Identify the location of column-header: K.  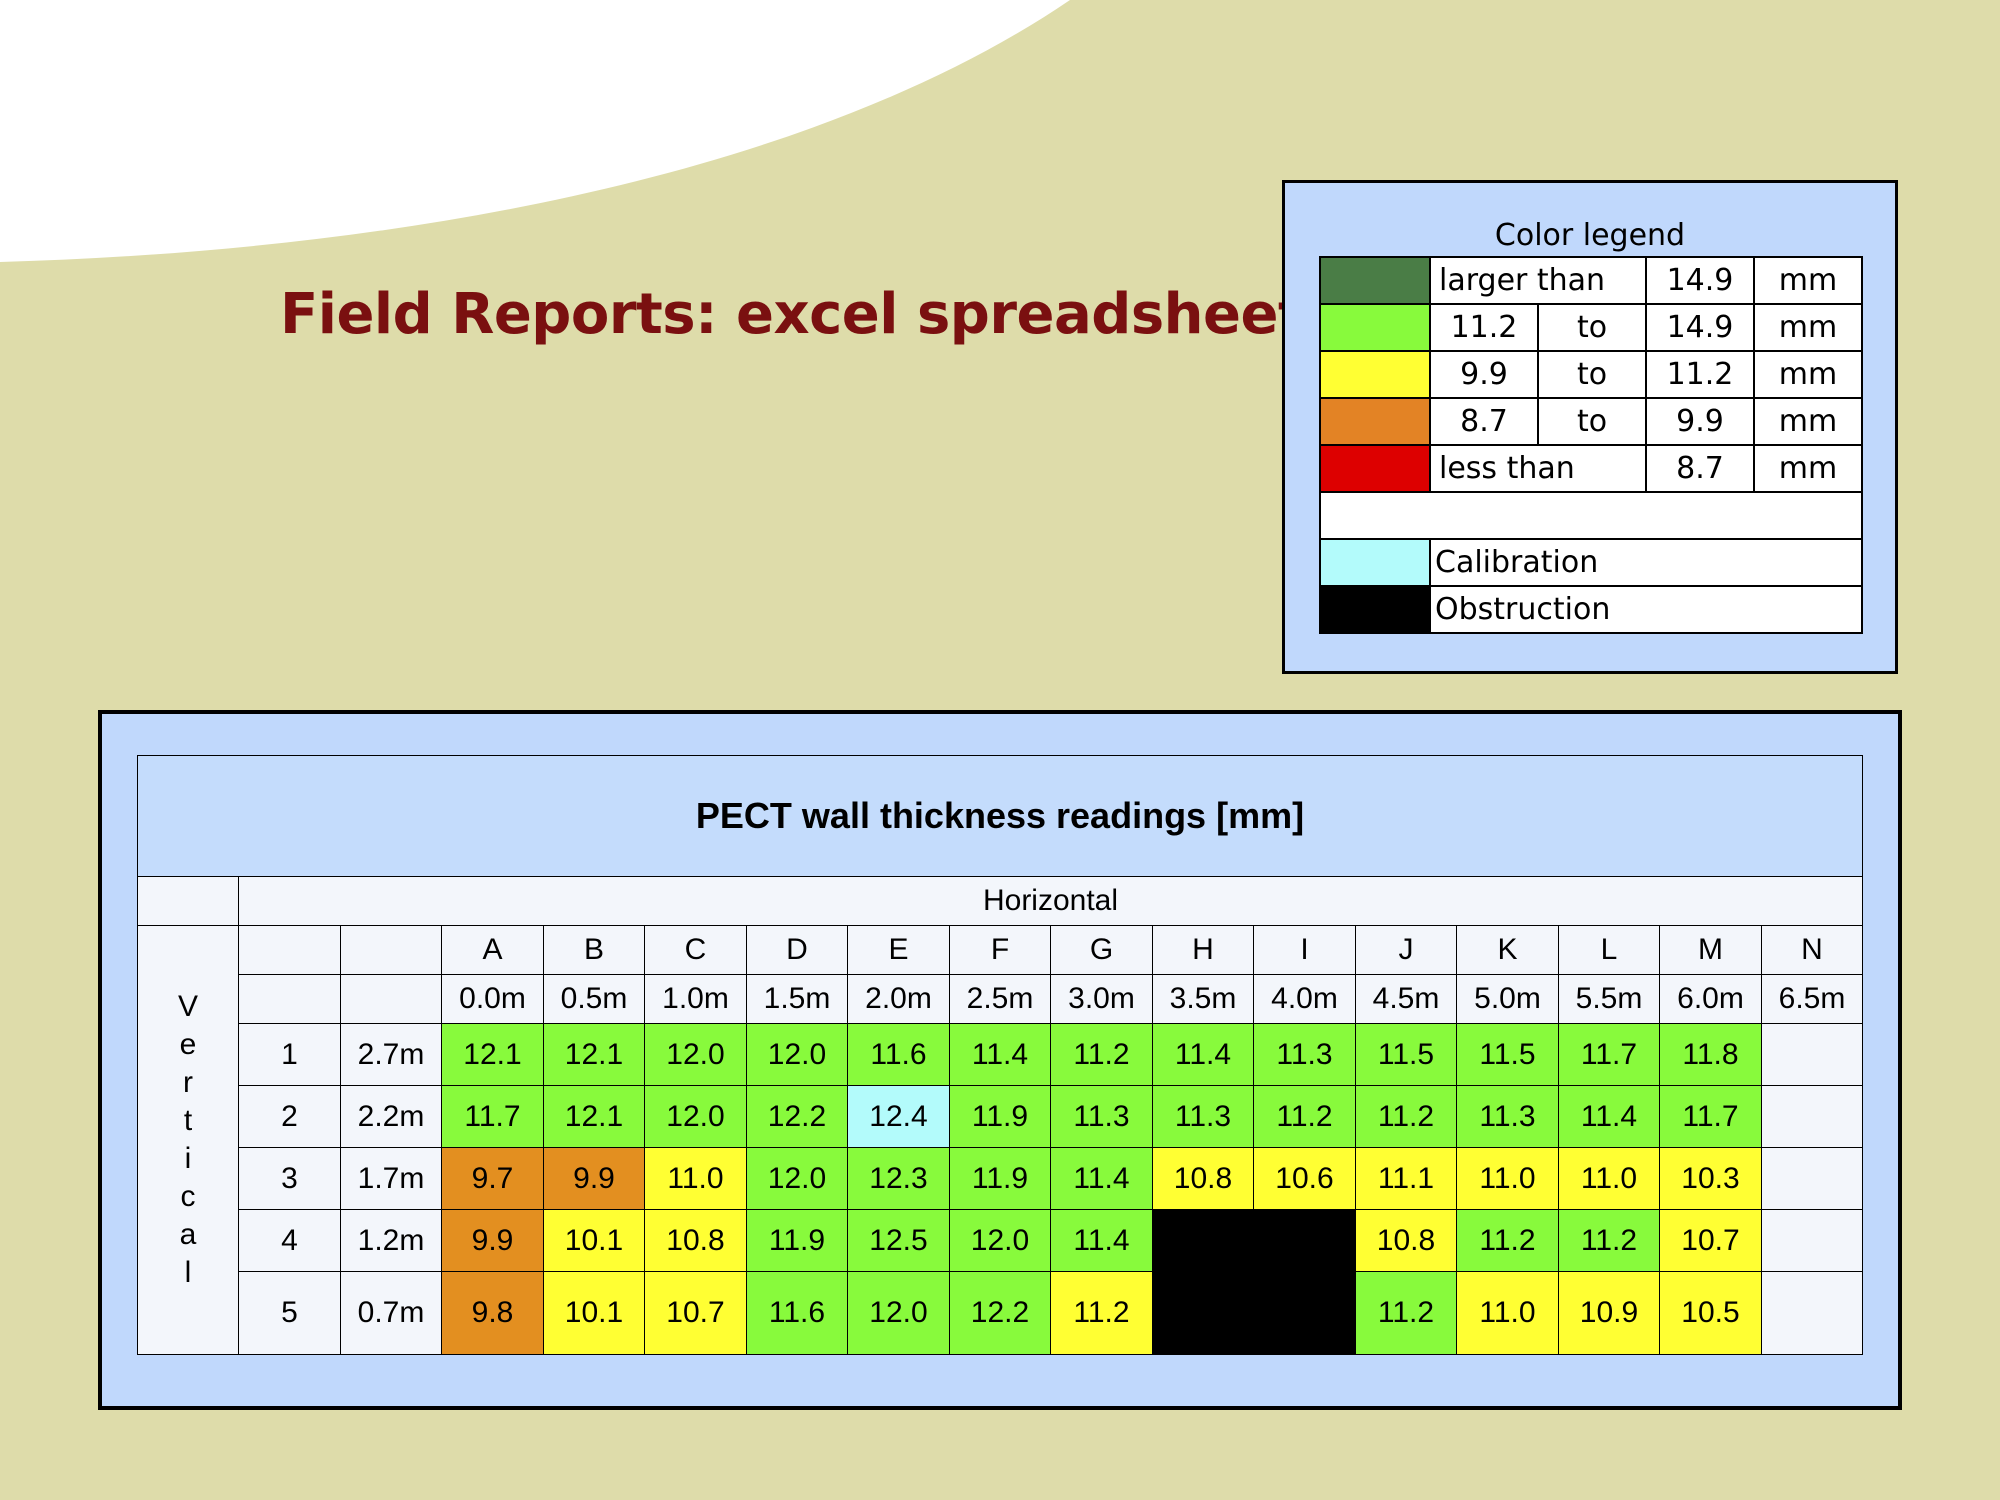
(1507, 950).